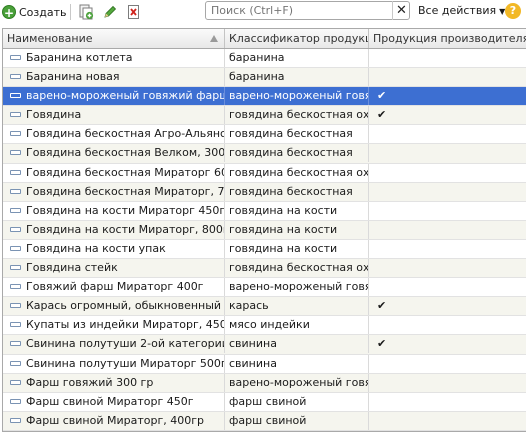 The height and width of the screenshot is (432, 526). I want to click on table-row: Говядина говядина бескостная охлажденная ✔, so click(264, 116).